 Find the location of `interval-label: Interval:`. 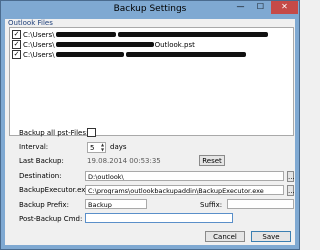

interval-label: Interval: is located at coordinates (34, 147).